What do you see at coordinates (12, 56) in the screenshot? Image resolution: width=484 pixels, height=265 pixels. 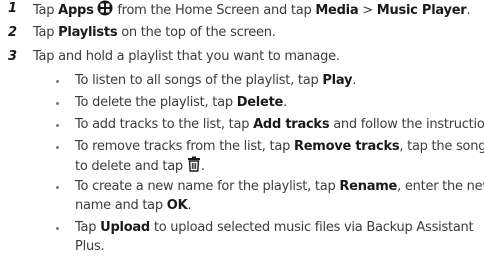 I see `step-number: 3` at bounding box center [12, 56].